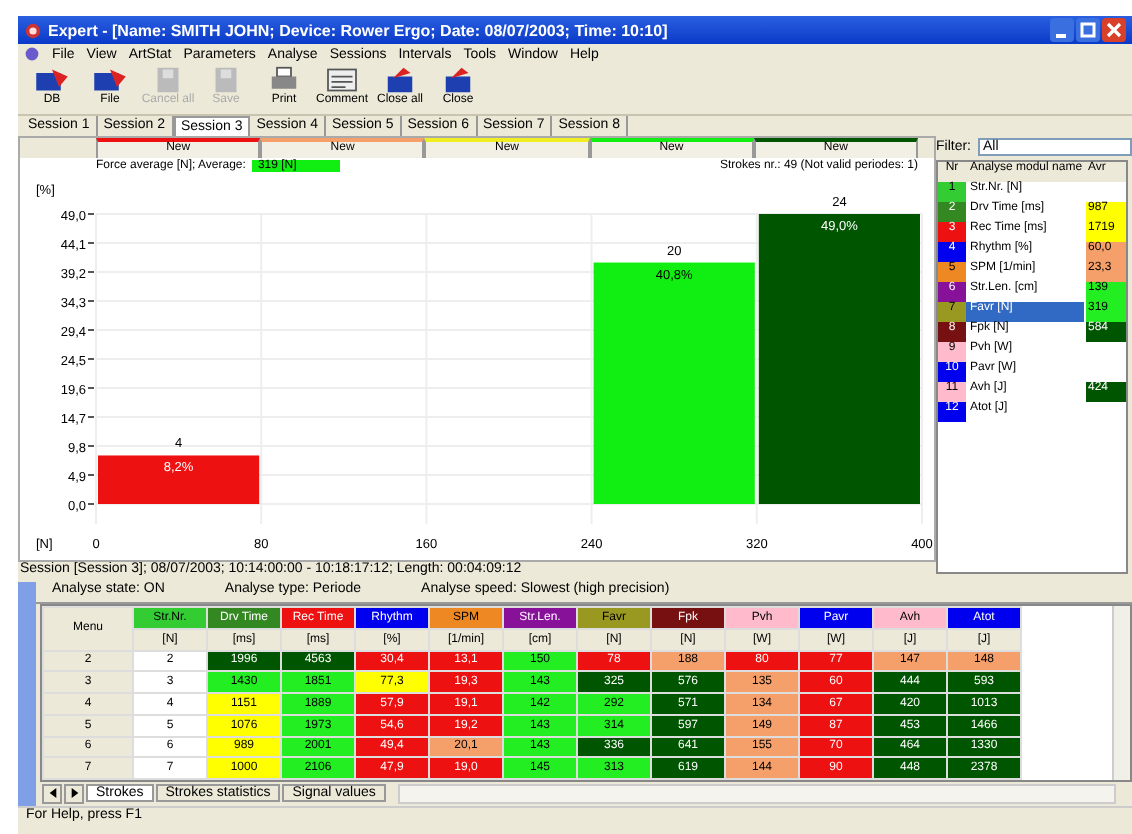 This screenshot has height=834, width=1132. What do you see at coordinates (33, 30) in the screenshot?
I see `app-icon` at bounding box center [33, 30].